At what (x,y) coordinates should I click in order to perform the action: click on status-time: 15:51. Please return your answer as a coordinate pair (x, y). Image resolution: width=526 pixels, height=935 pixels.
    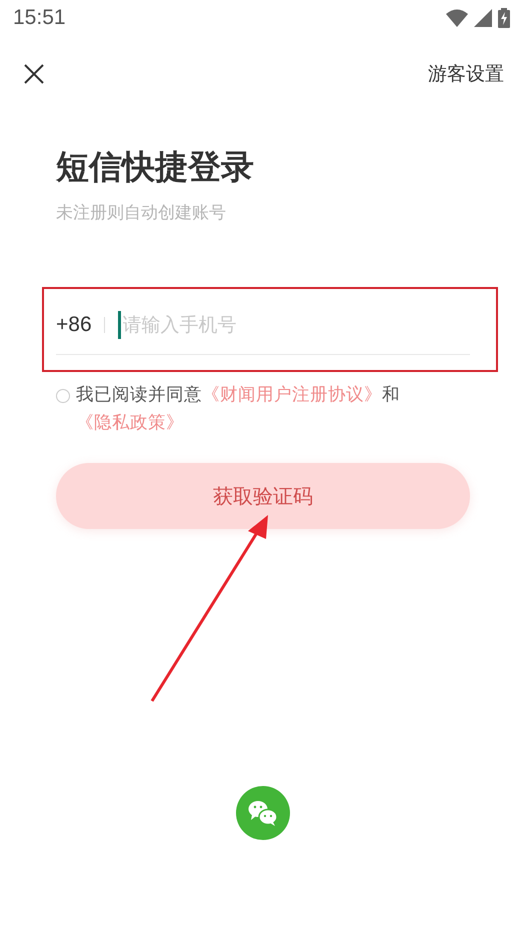
    Looking at the image, I should click on (39, 18).